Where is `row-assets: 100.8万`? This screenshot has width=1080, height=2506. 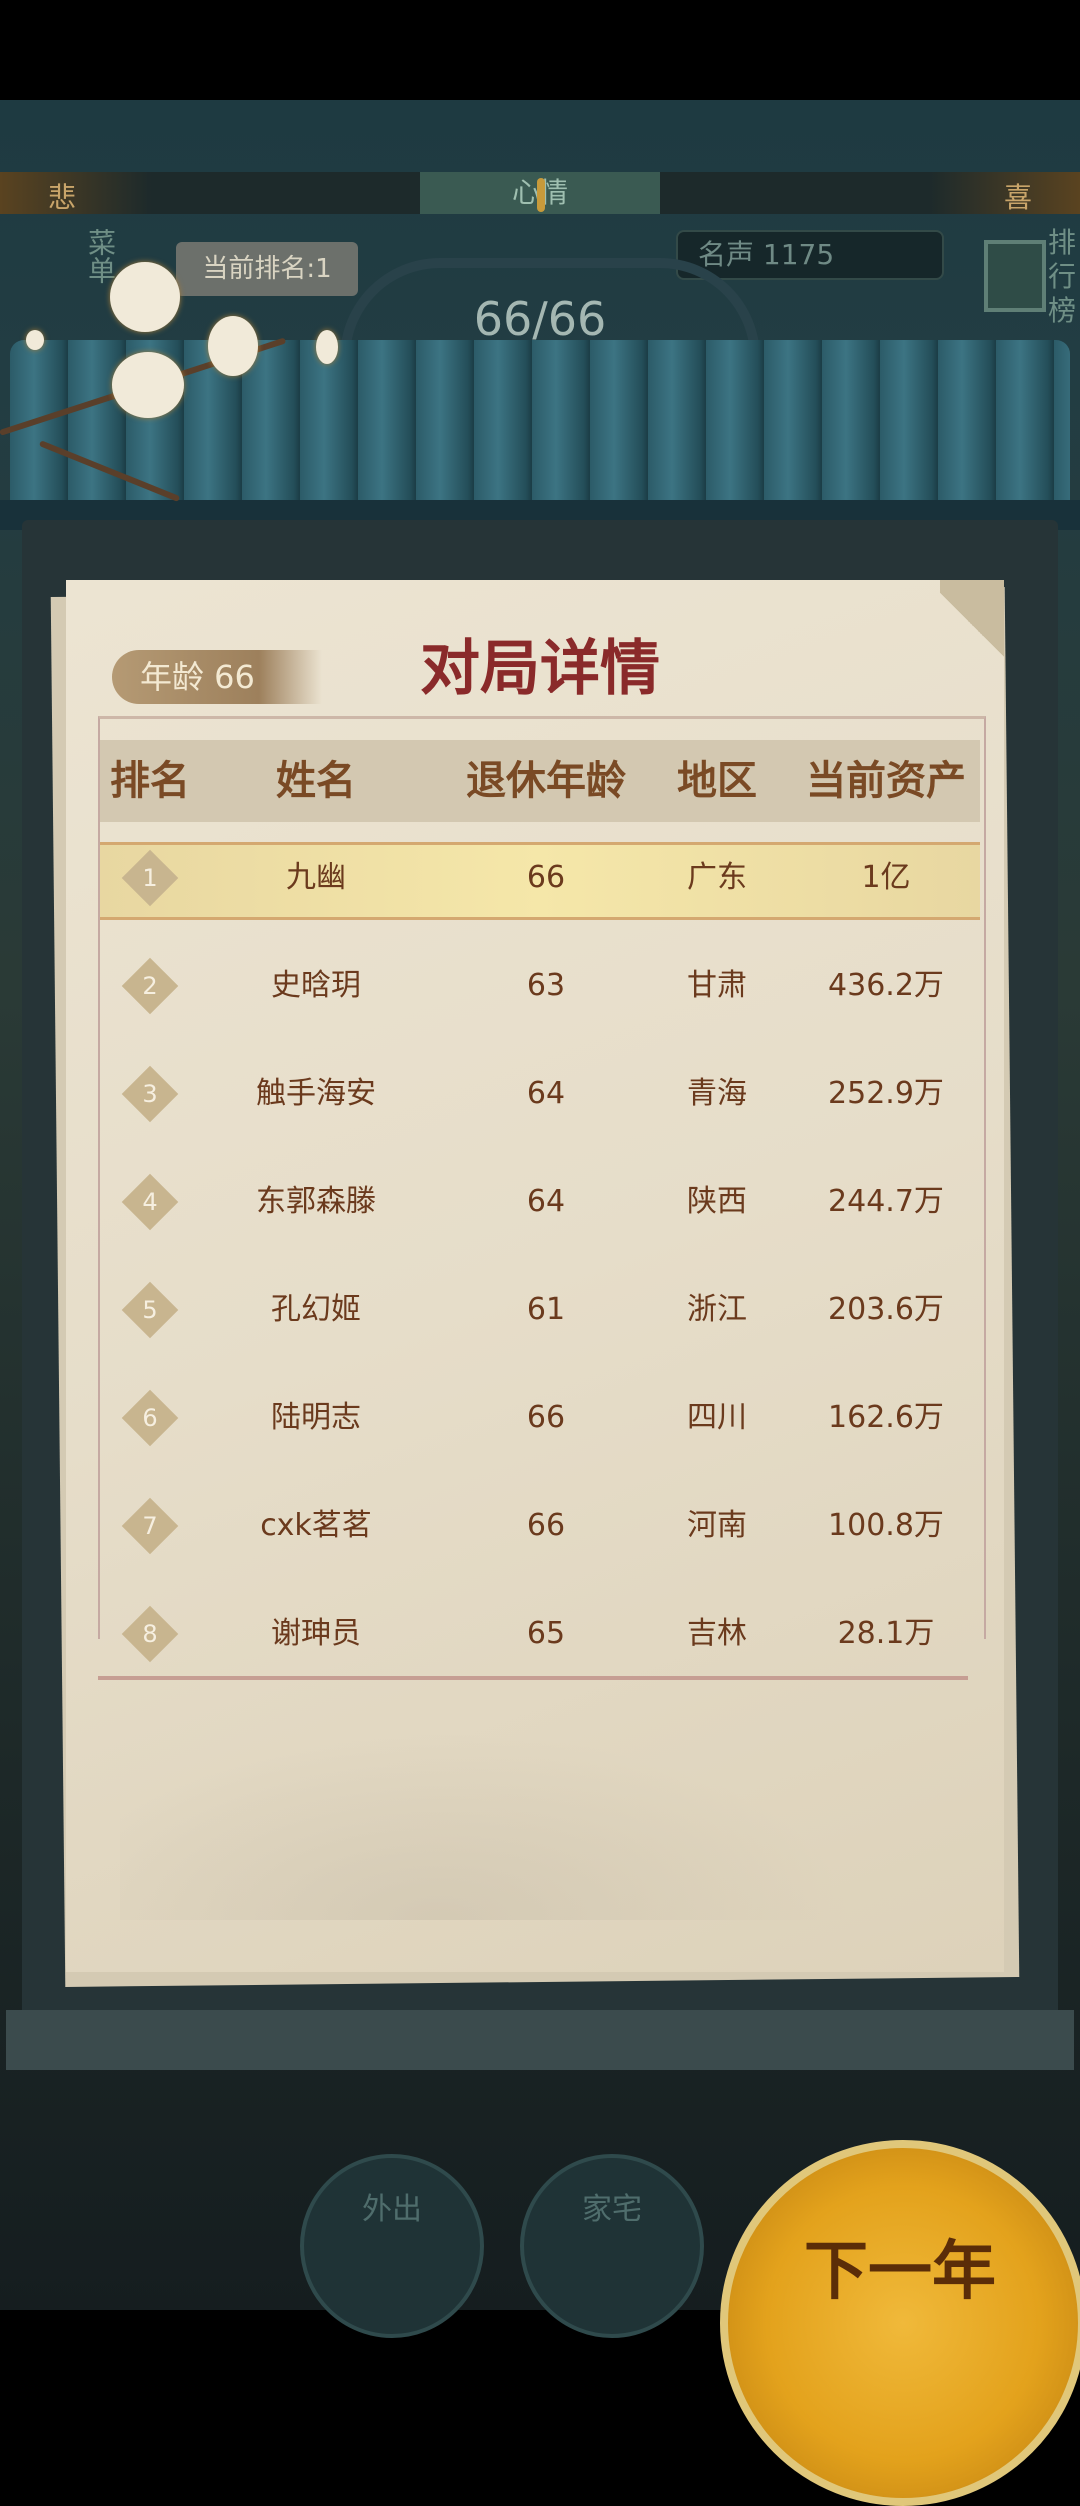 row-assets: 100.8万 is located at coordinates (886, 1525).